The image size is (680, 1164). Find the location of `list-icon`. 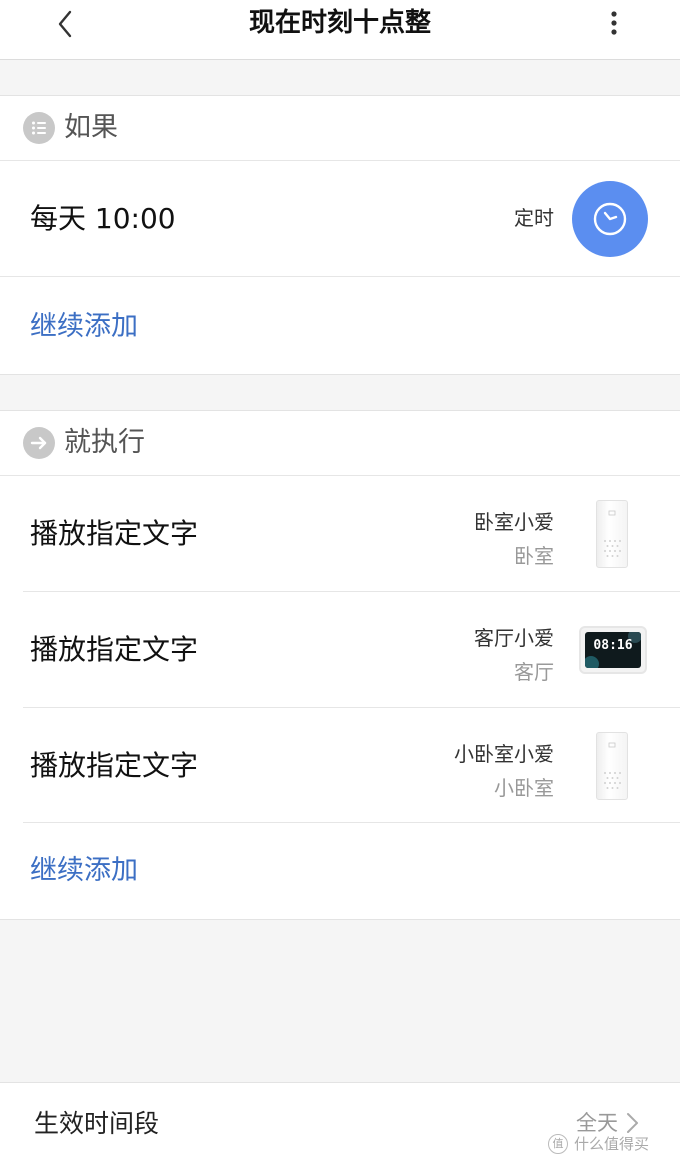

list-icon is located at coordinates (39, 128).